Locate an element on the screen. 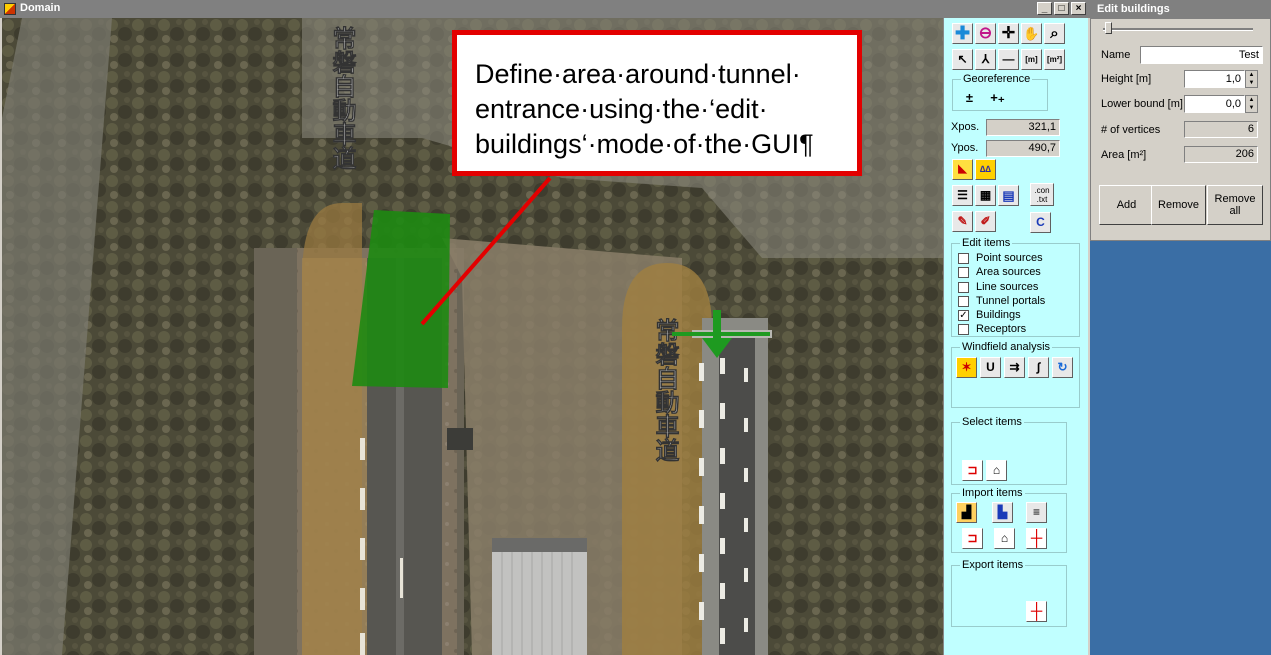 Image resolution: width=1271 pixels, height=655 pixels. con-txt-button: .con .txt is located at coordinates (1042, 194).